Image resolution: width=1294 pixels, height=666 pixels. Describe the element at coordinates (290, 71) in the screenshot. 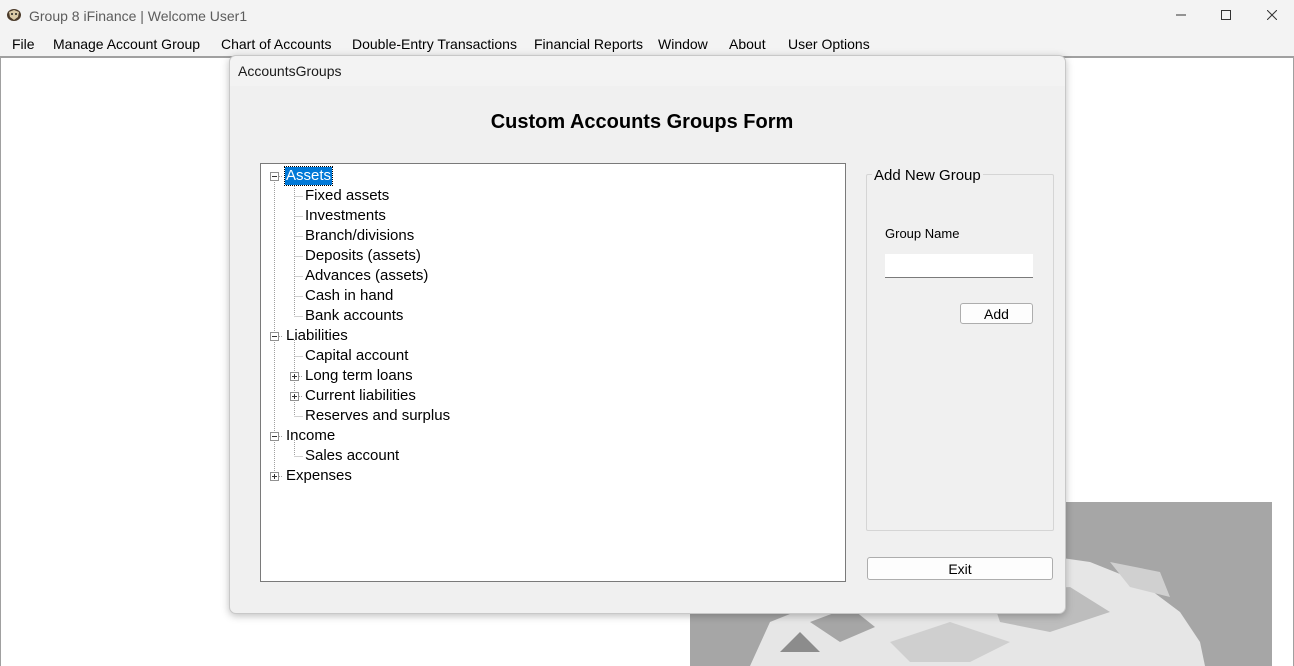

I see `child-window-title: AccountsGroups` at that location.